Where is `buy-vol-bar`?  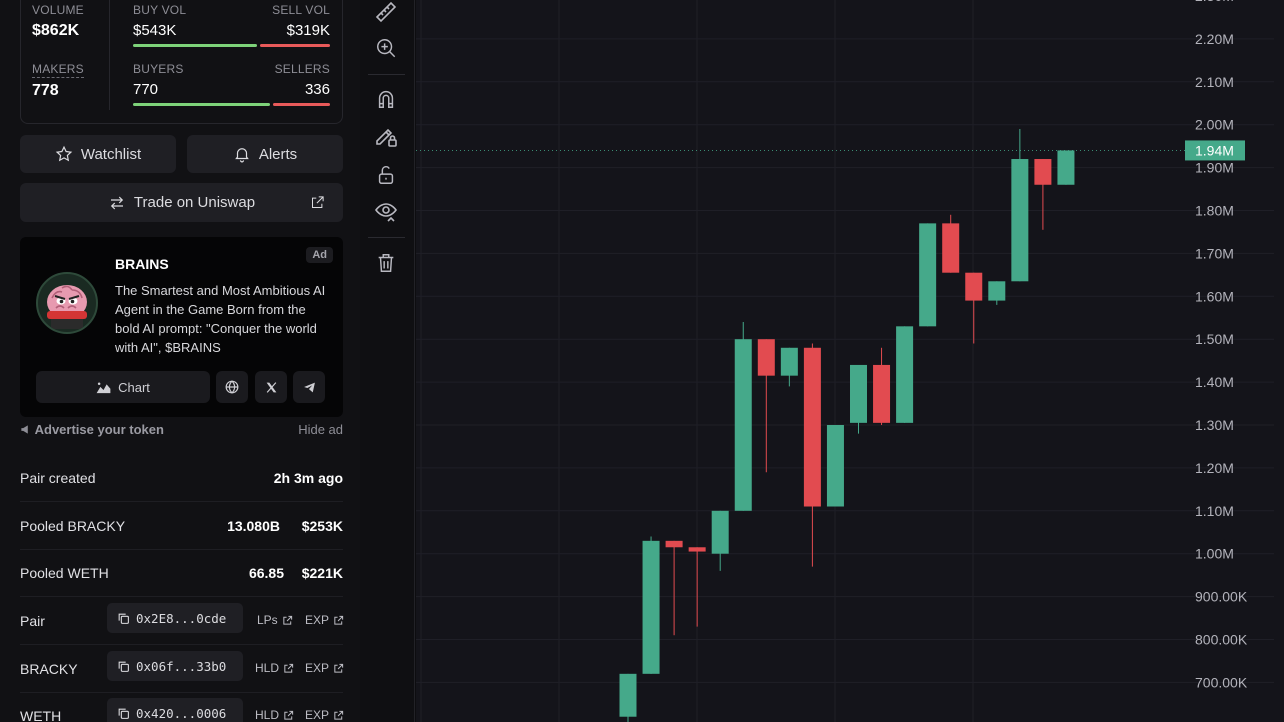 buy-vol-bar is located at coordinates (195, 45).